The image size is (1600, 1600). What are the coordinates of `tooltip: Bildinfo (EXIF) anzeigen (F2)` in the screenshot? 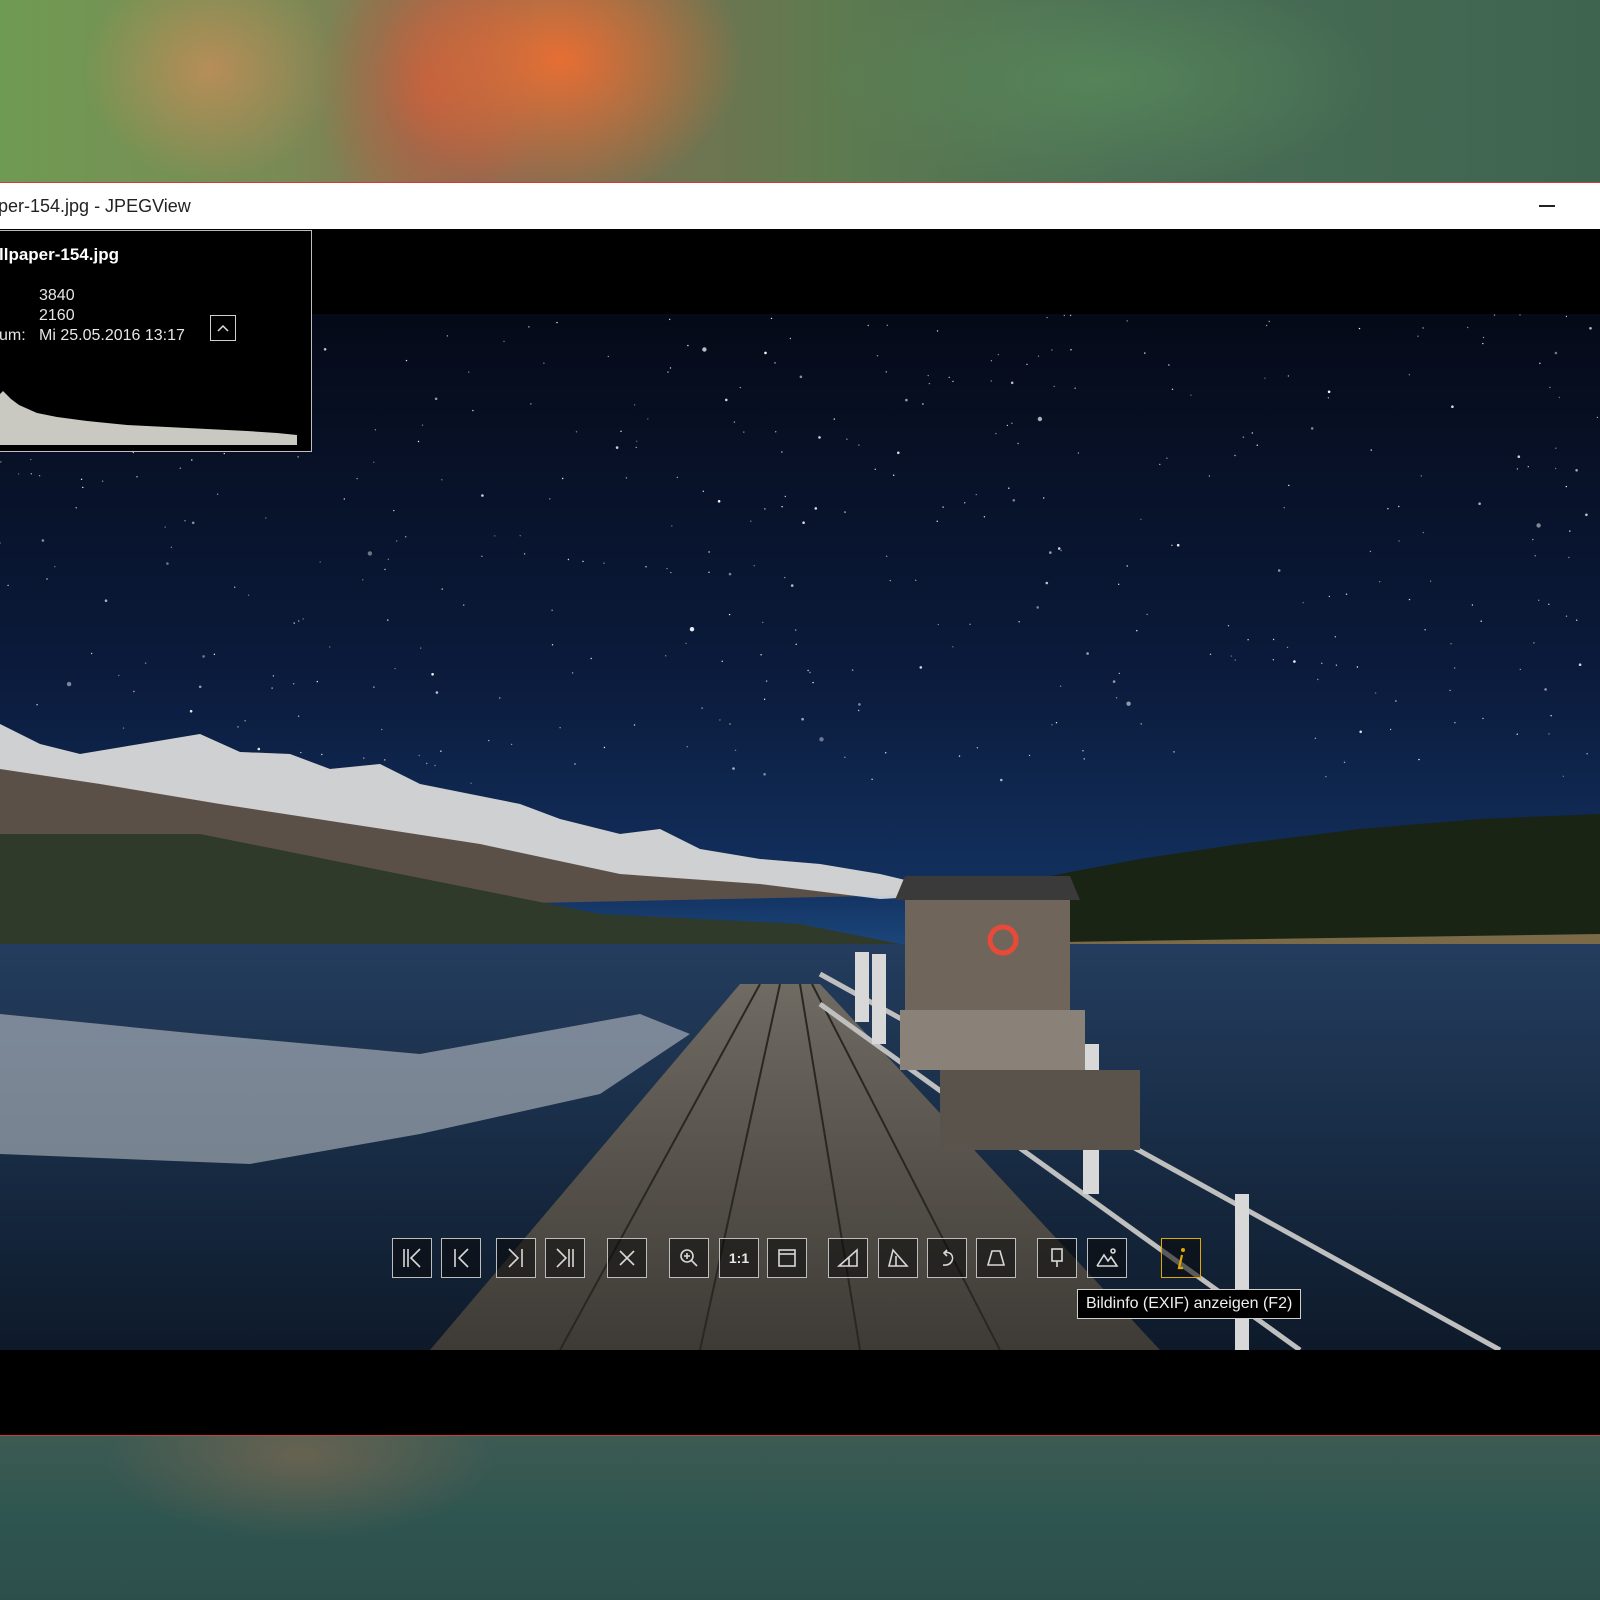 It's located at (1189, 1304).